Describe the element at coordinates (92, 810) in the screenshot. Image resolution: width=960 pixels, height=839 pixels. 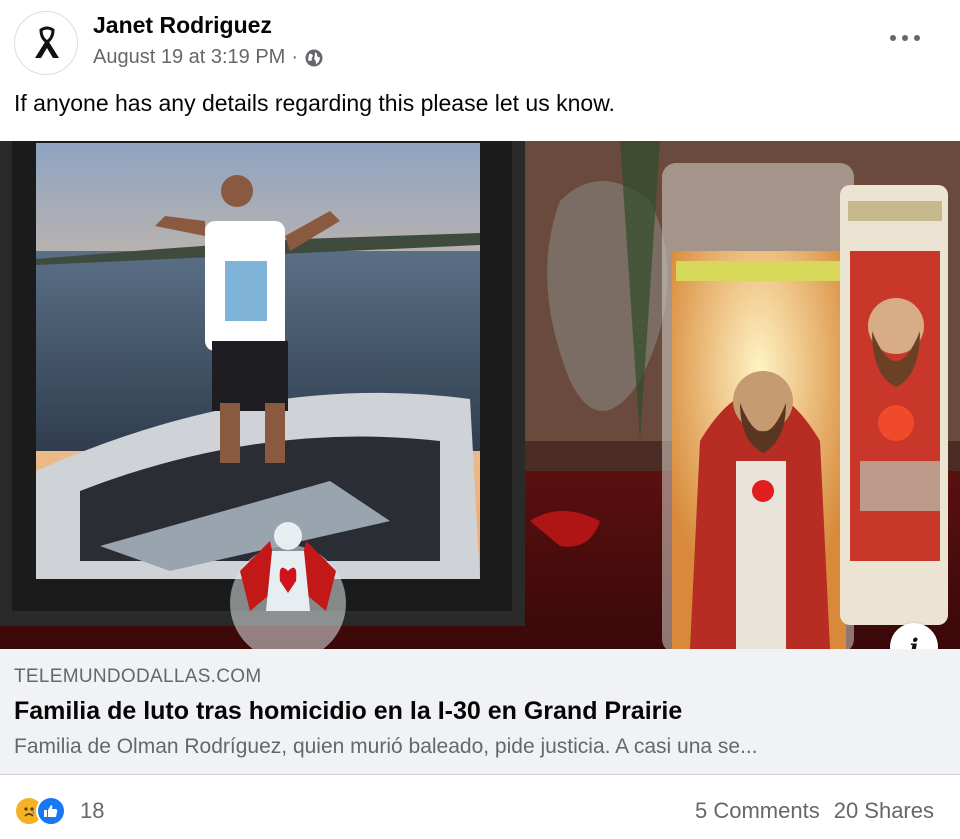
I see `reaction-count: 18` at that location.